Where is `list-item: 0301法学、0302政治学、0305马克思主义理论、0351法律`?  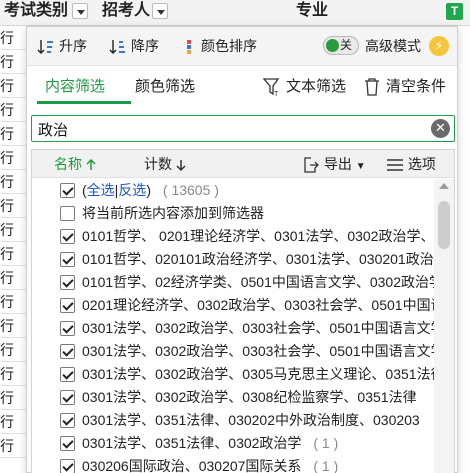 list-item: 0301法学、0302政治学、0305马克思主义理论、0351法律 is located at coordinates (233, 374).